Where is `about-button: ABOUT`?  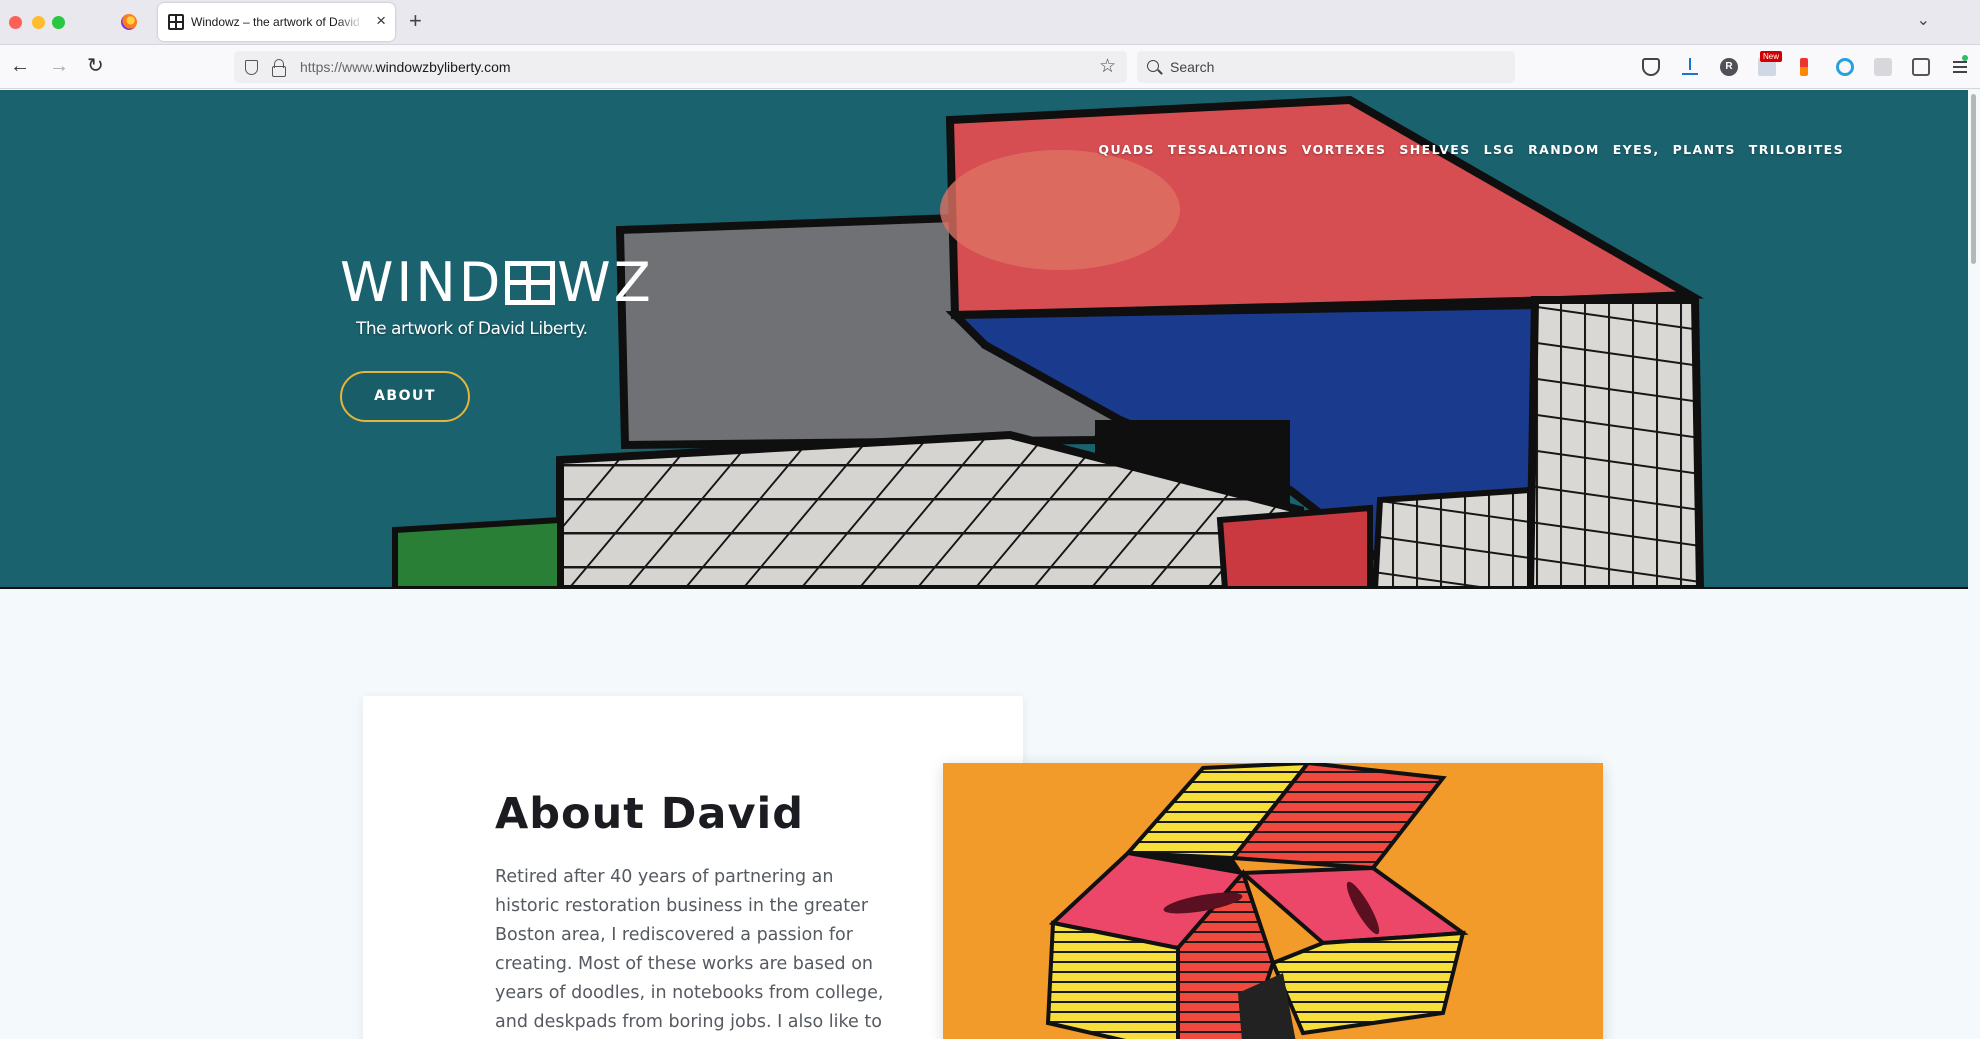
about-button: ABOUT is located at coordinates (405, 396).